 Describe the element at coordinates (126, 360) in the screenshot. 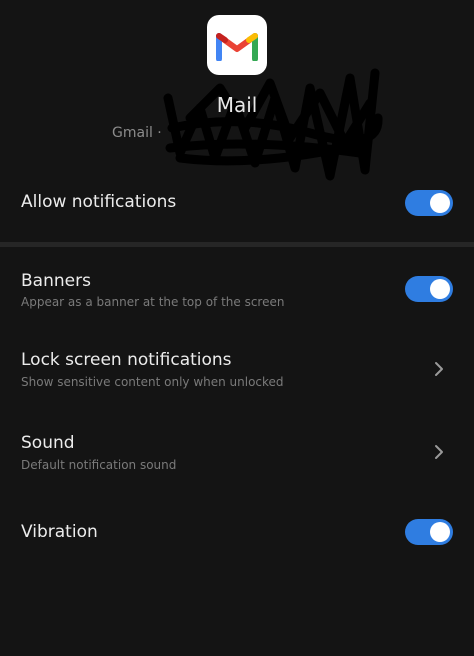

I see `lock-screen-notifications-label: Lock screen notifications` at that location.